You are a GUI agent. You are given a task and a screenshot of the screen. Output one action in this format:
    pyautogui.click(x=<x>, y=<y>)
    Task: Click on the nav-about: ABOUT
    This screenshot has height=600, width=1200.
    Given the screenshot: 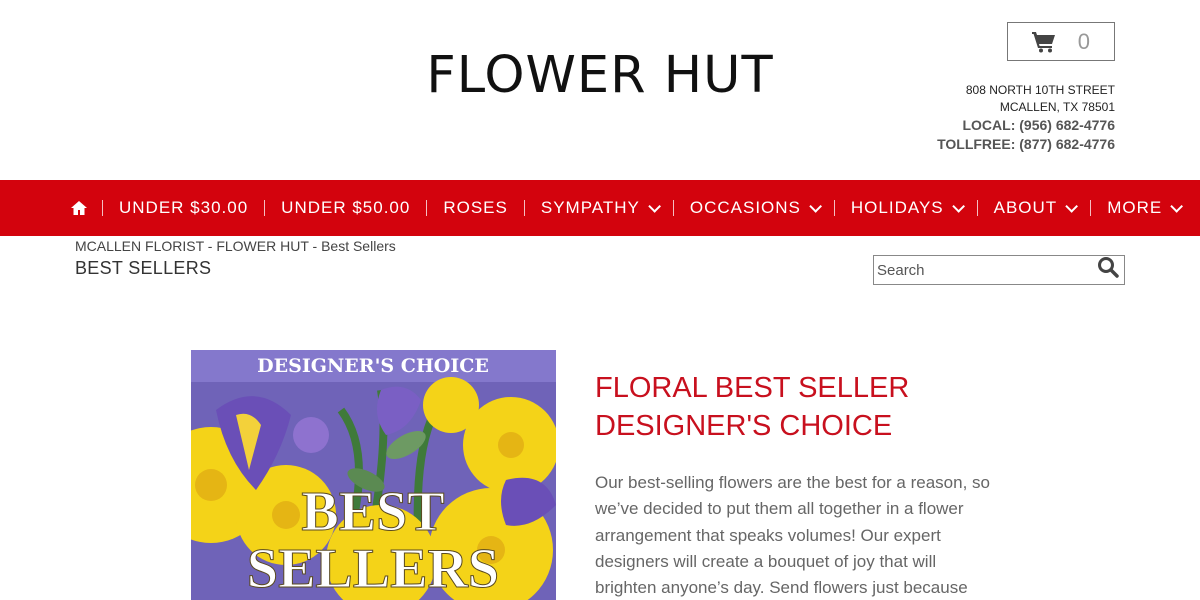 What is the action you would take?
    pyautogui.click(x=1034, y=208)
    